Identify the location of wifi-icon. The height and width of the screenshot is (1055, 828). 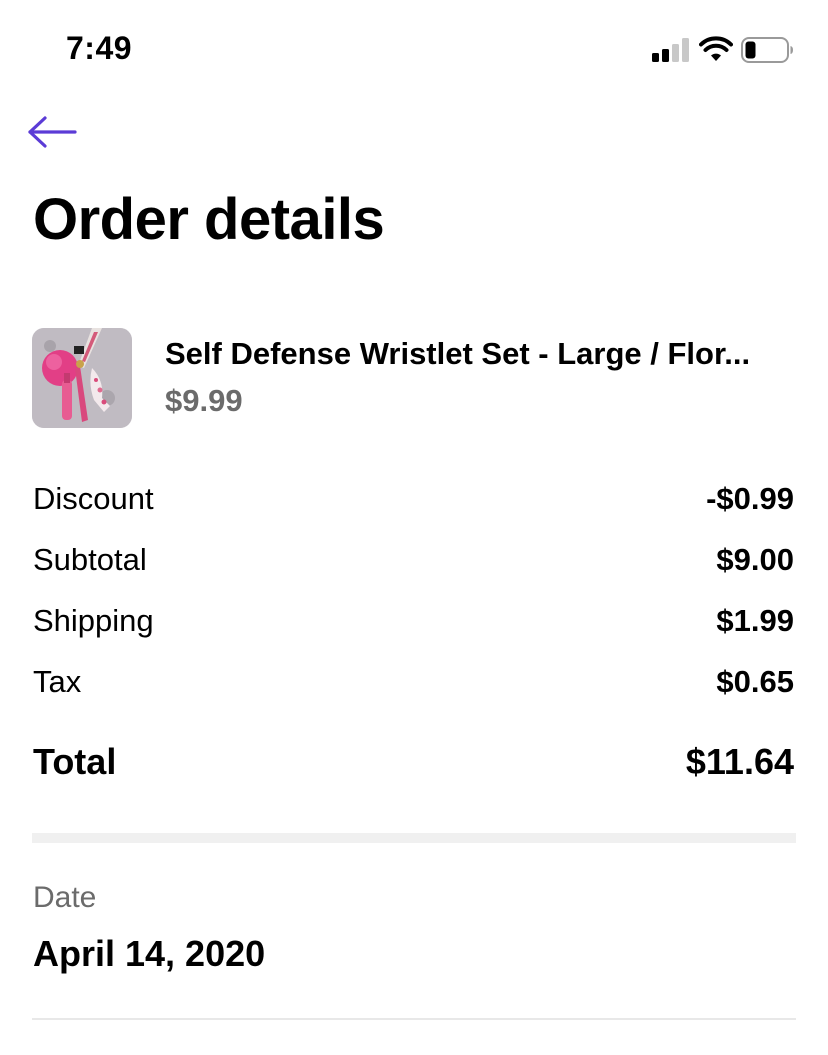
(716, 48).